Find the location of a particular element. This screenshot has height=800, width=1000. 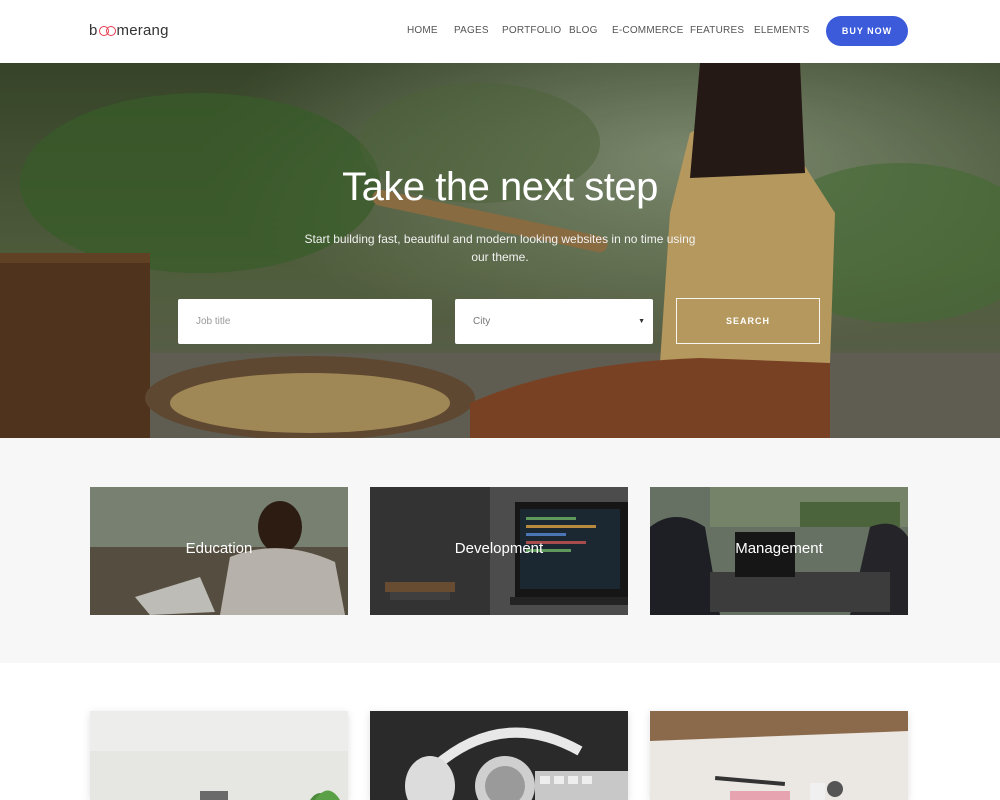

logo-text-start: b is located at coordinates (93, 30).